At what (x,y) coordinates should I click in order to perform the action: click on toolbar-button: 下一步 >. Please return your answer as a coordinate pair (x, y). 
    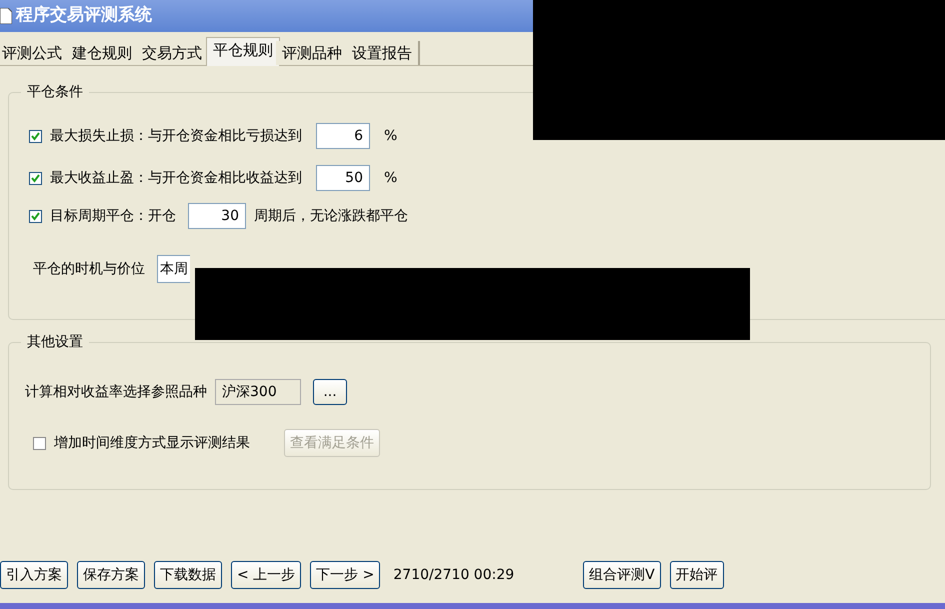
    Looking at the image, I should click on (345, 575).